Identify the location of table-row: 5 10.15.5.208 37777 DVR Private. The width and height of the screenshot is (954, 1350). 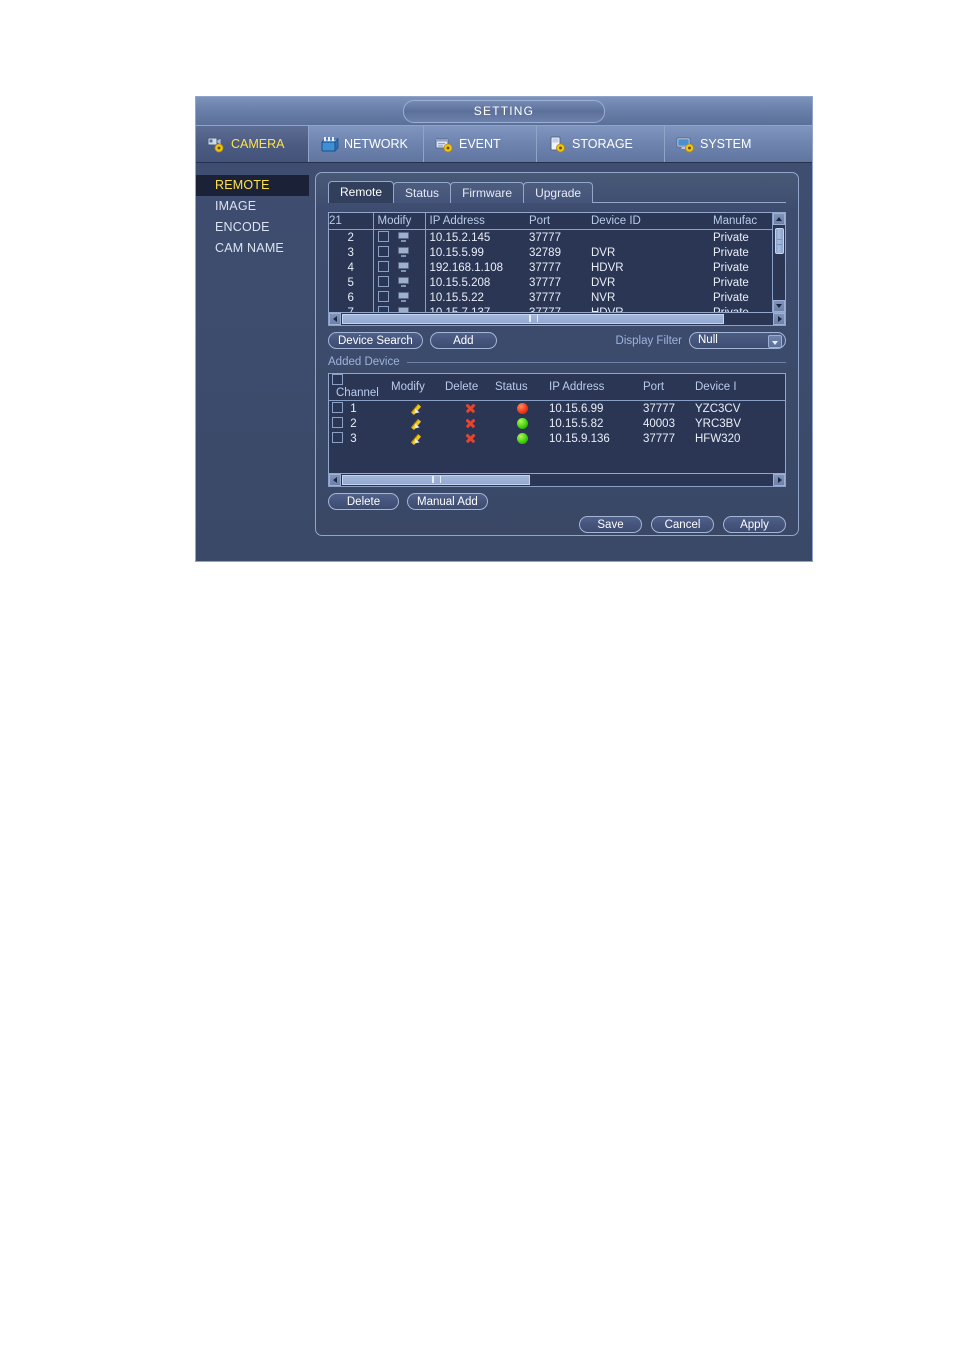
(550, 282).